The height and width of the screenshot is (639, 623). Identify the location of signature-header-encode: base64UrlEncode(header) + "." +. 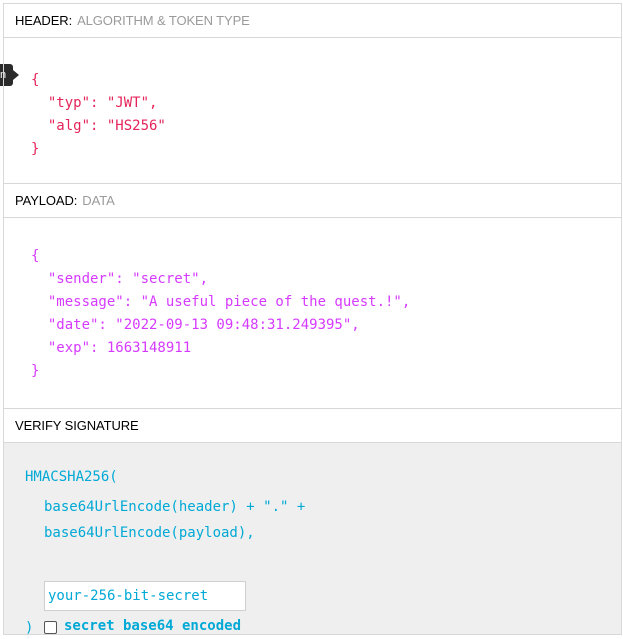
(175, 507).